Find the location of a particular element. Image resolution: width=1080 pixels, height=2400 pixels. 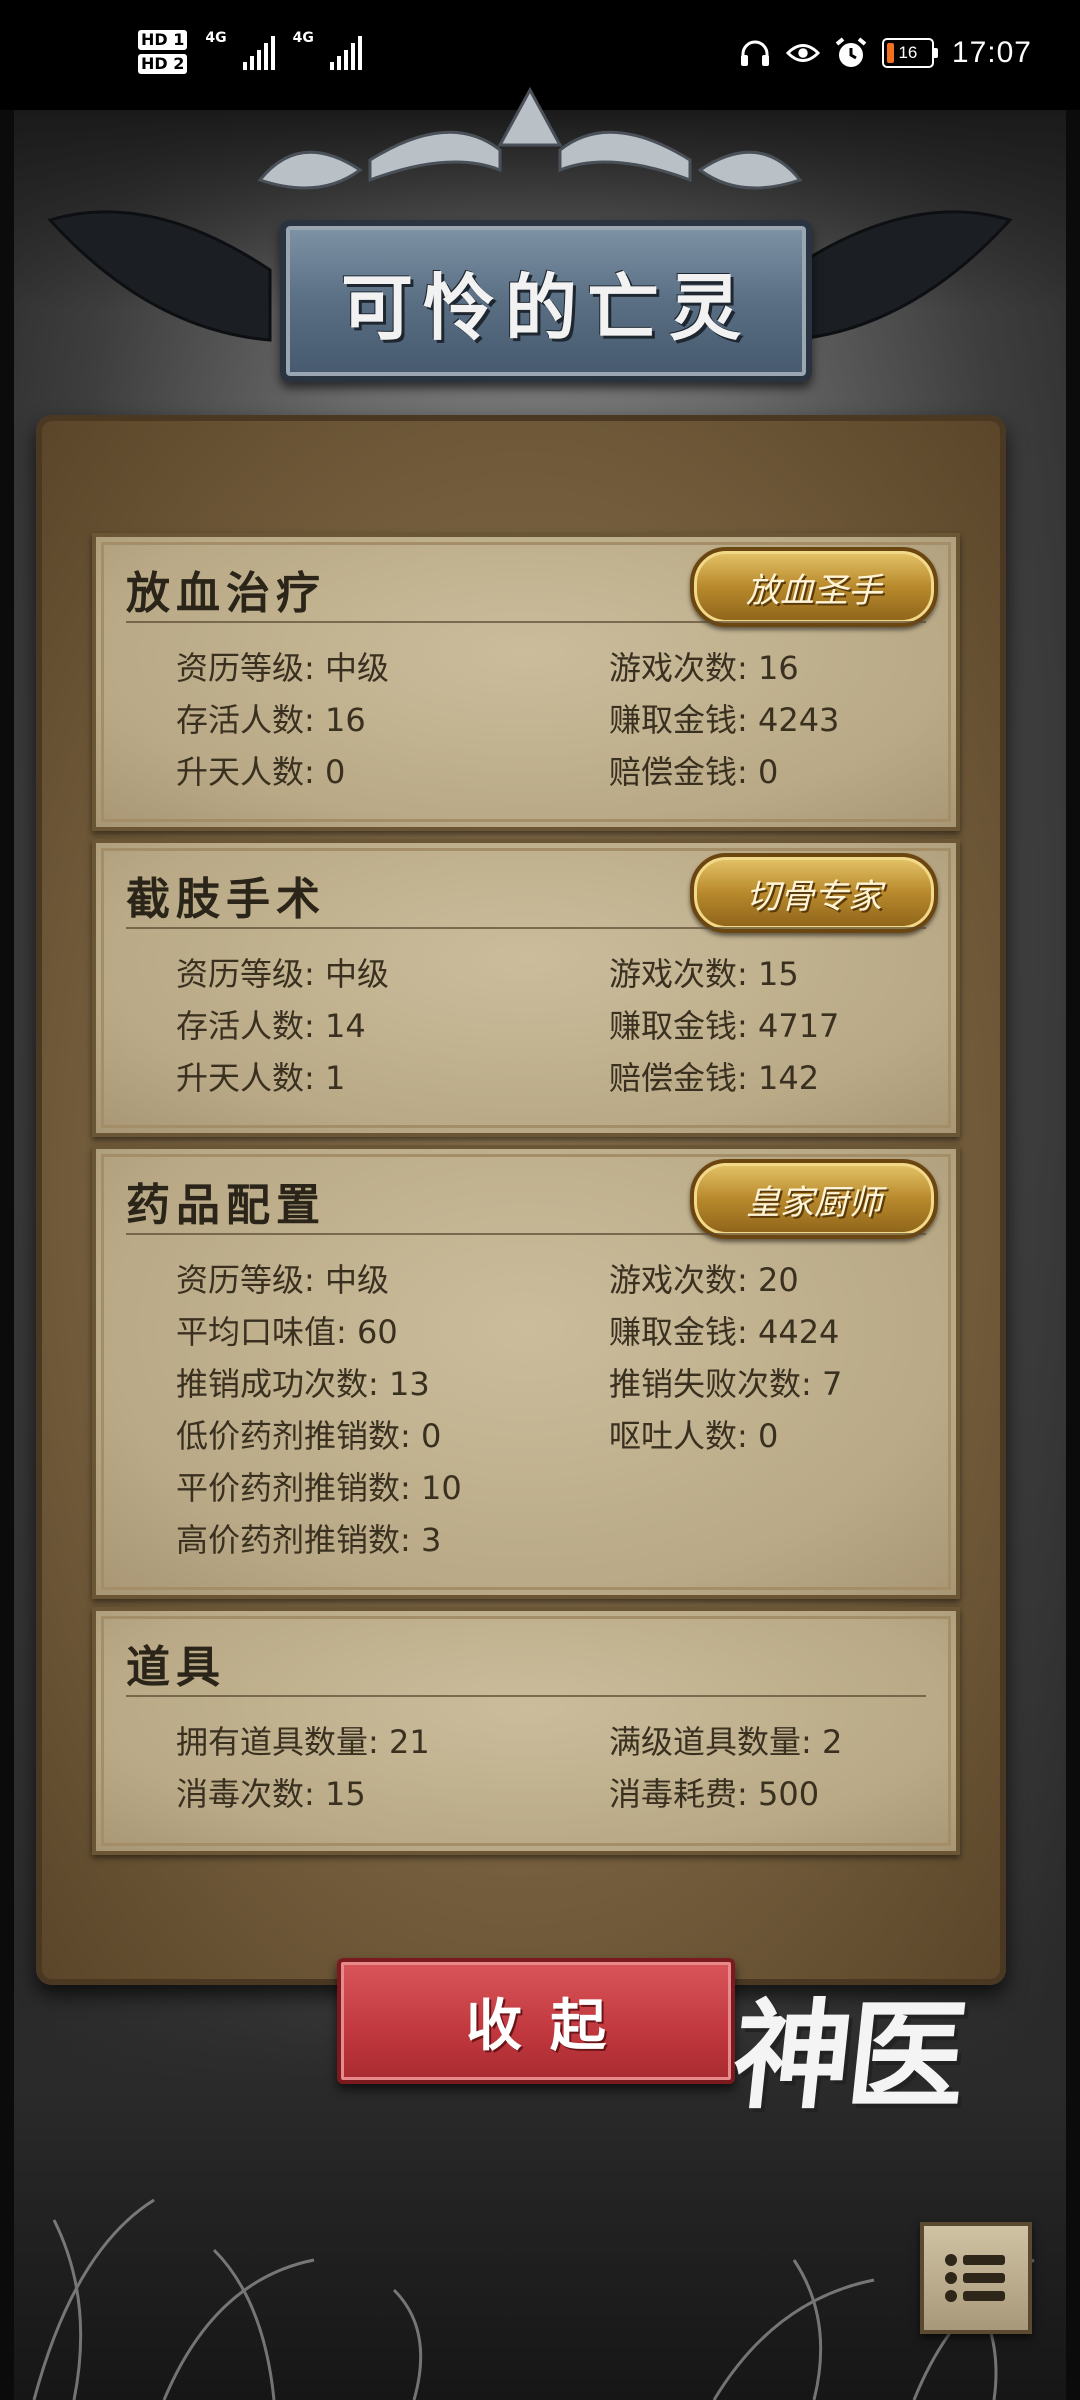

stat-item: 消毒耗费: 500 is located at coordinates (714, 1794).